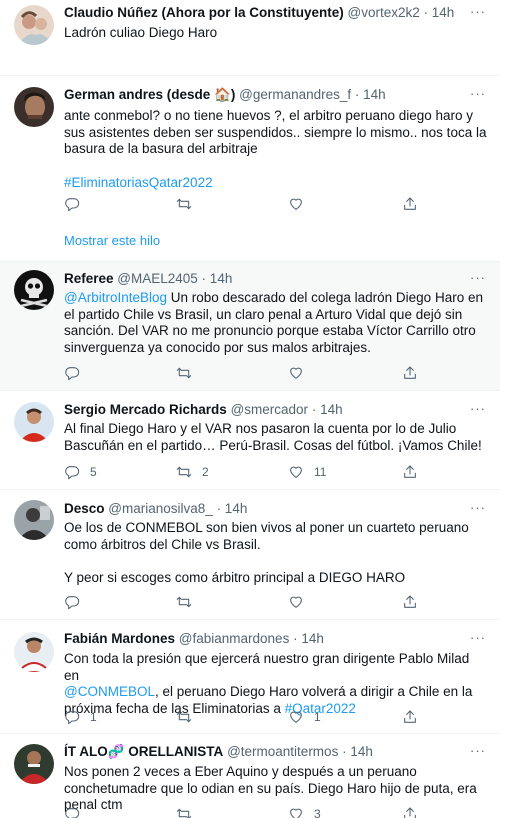 Image resolution: width=507 pixels, height=818 pixels. What do you see at coordinates (307, 472) in the screenshot?
I see `like-button: 11` at bounding box center [307, 472].